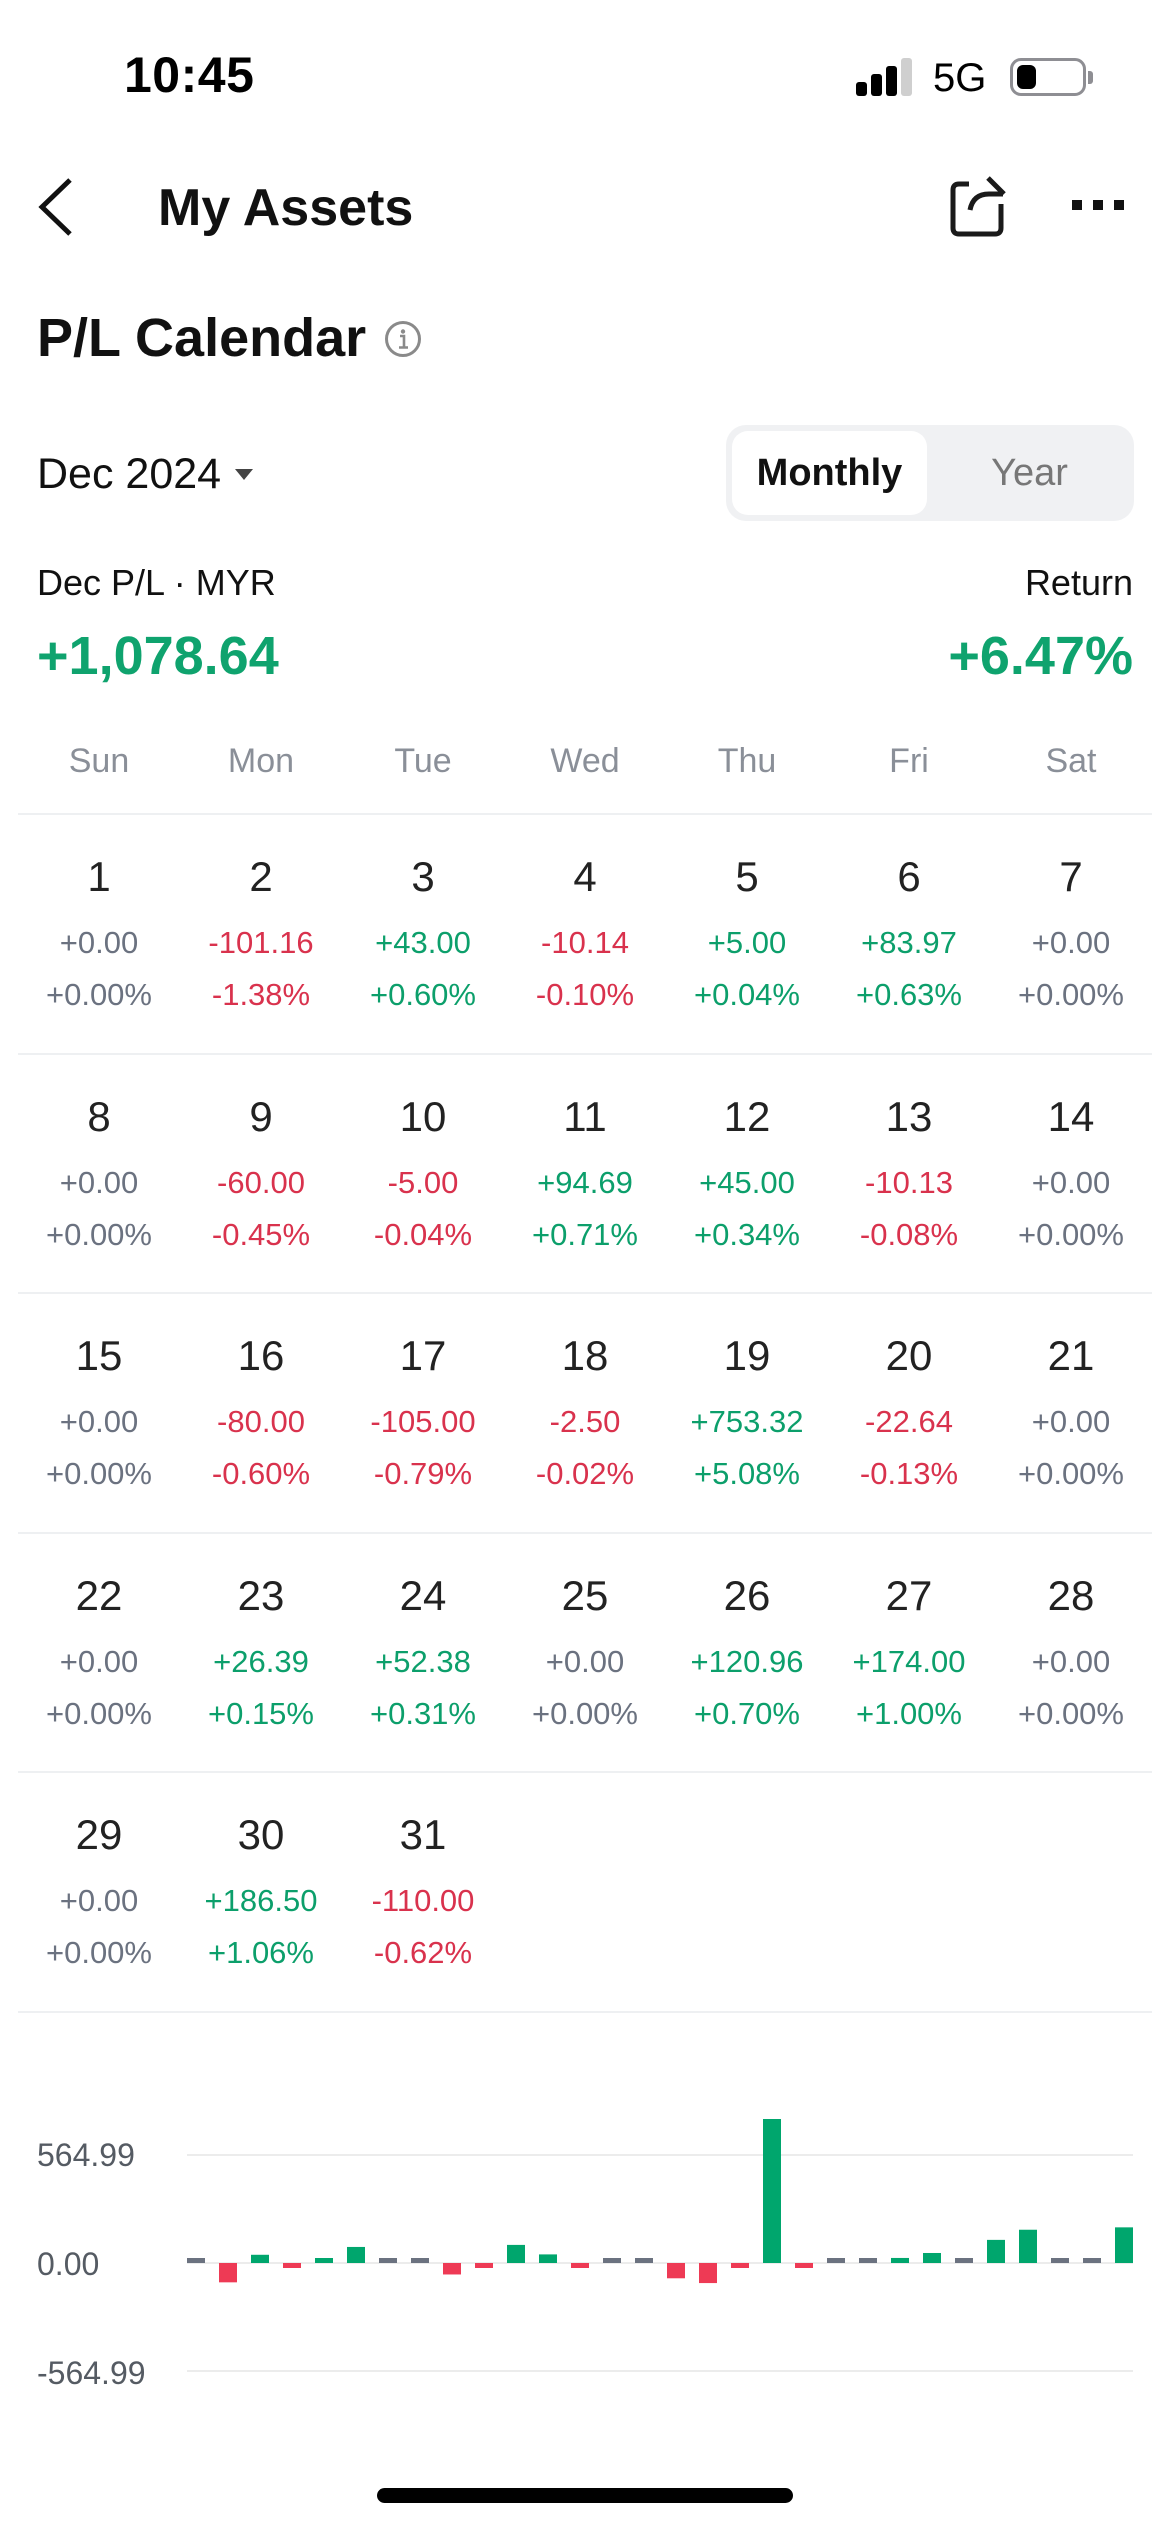 The height and width of the screenshot is (2532, 1170). I want to click on calendar-day-cell: 20 -22.64 -0.13%, so click(909, 1412).